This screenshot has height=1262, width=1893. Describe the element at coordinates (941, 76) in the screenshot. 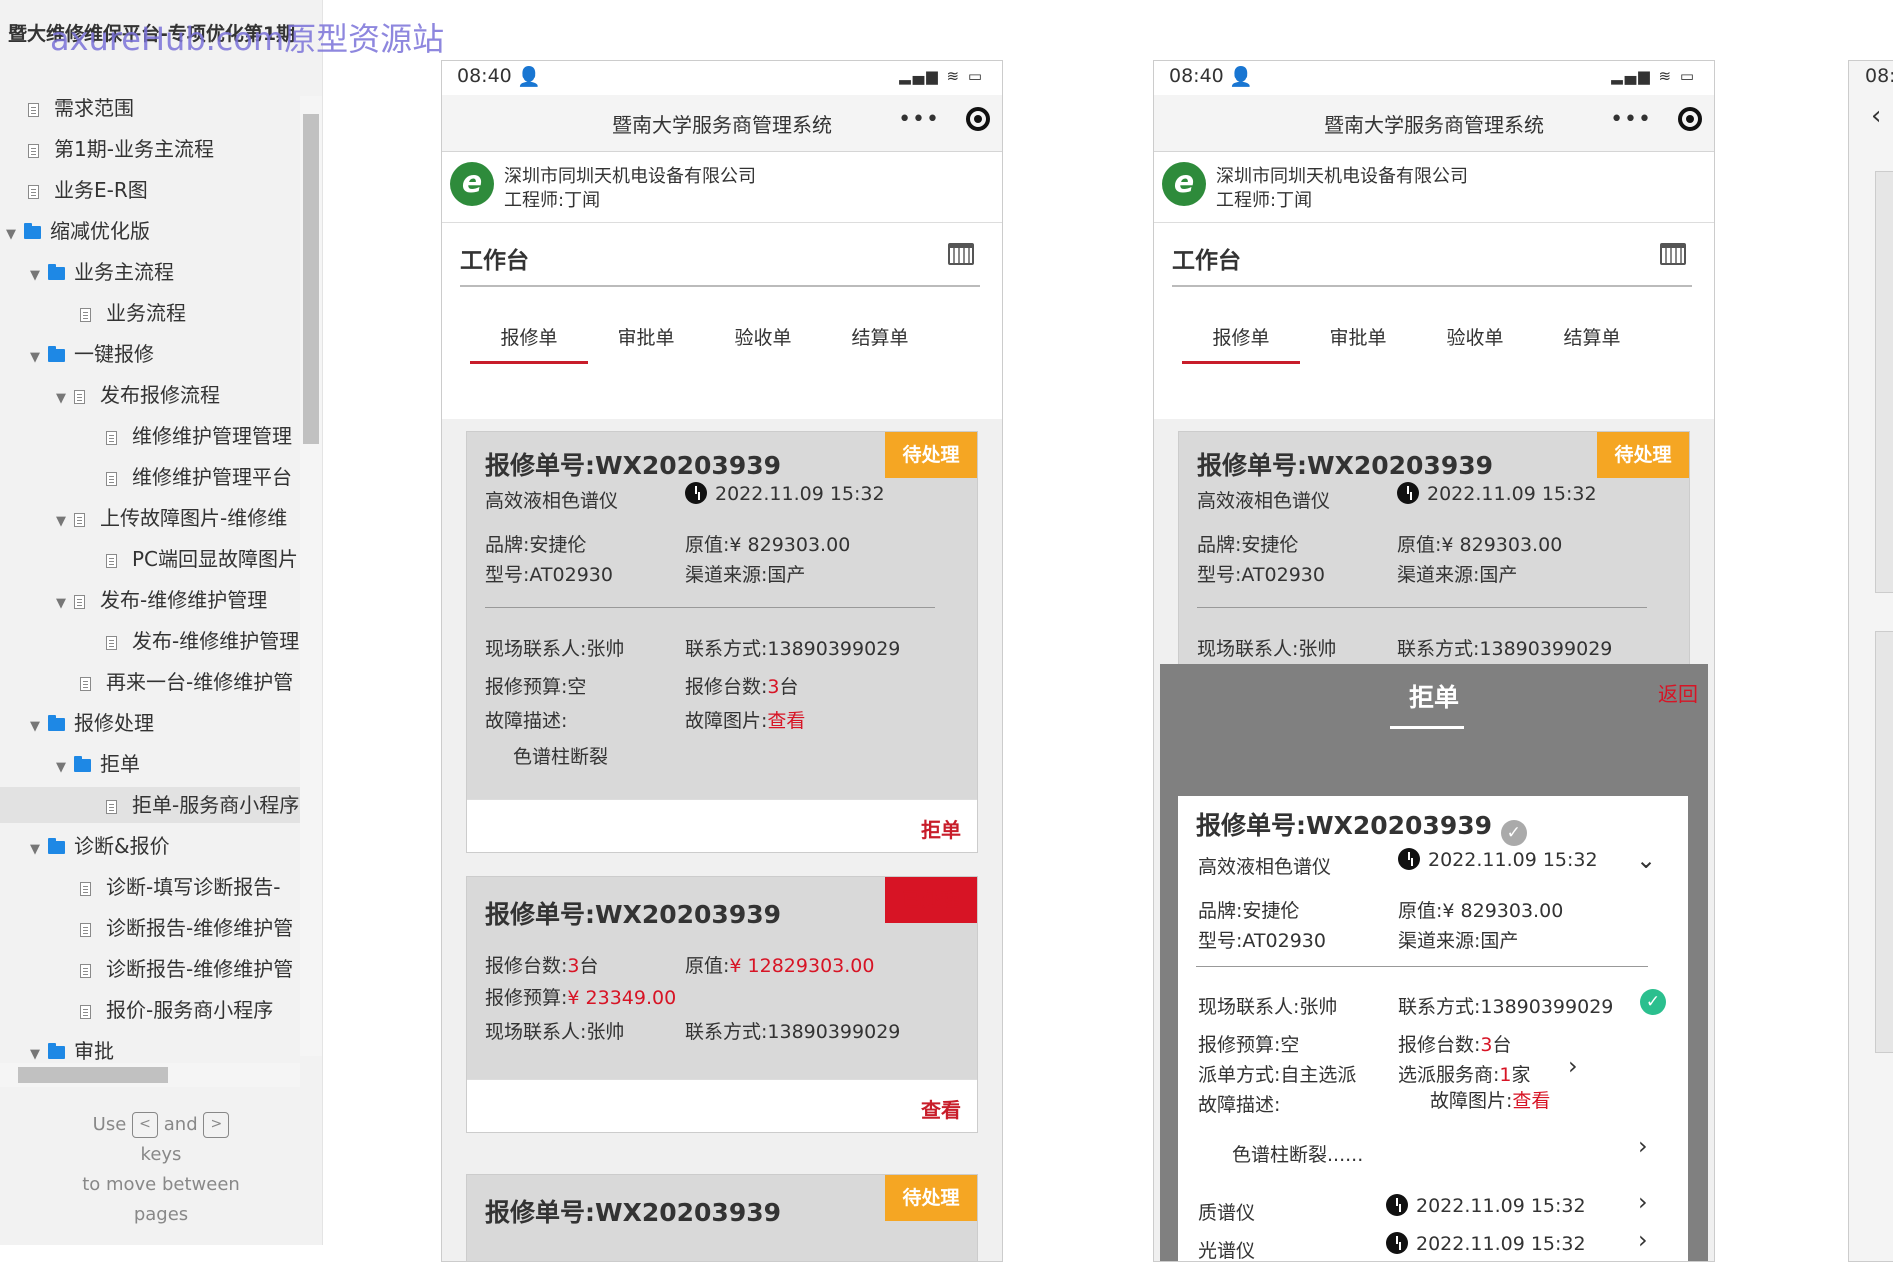

I see `signal-wifi-battery-icon: ▂▄▆ ≋ ▭` at that location.